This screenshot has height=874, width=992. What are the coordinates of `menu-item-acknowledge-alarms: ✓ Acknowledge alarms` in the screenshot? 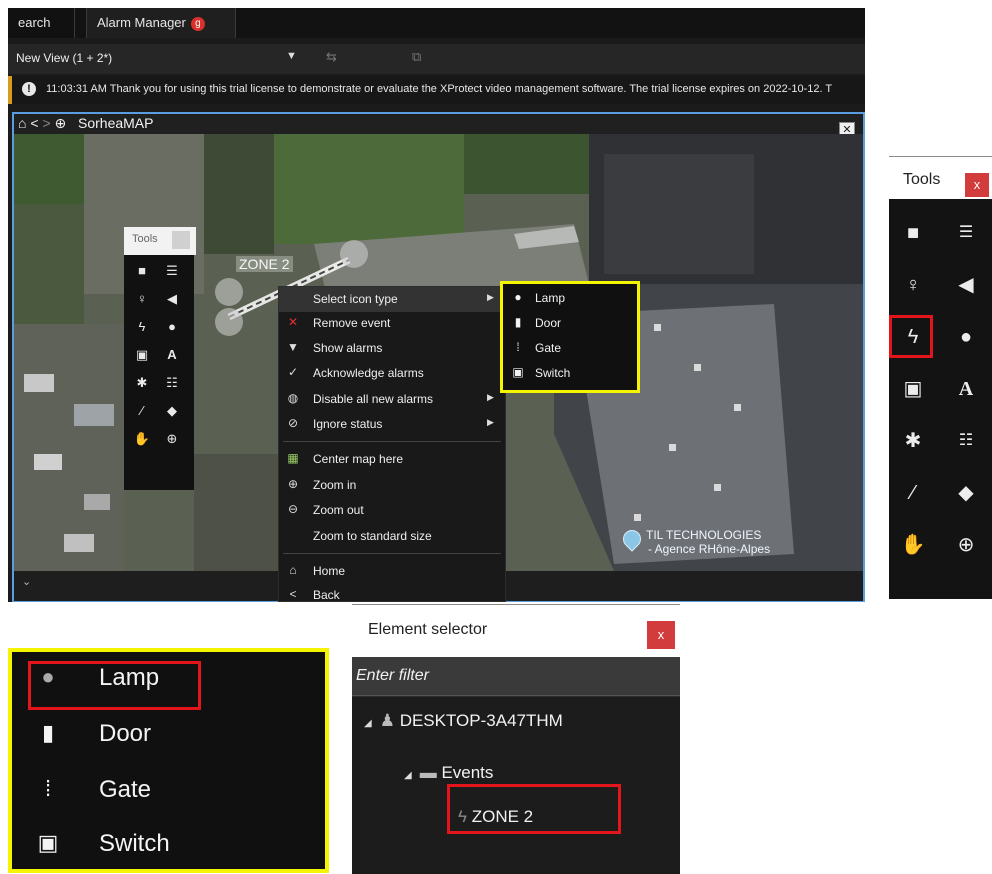 It's located at (392, 373).